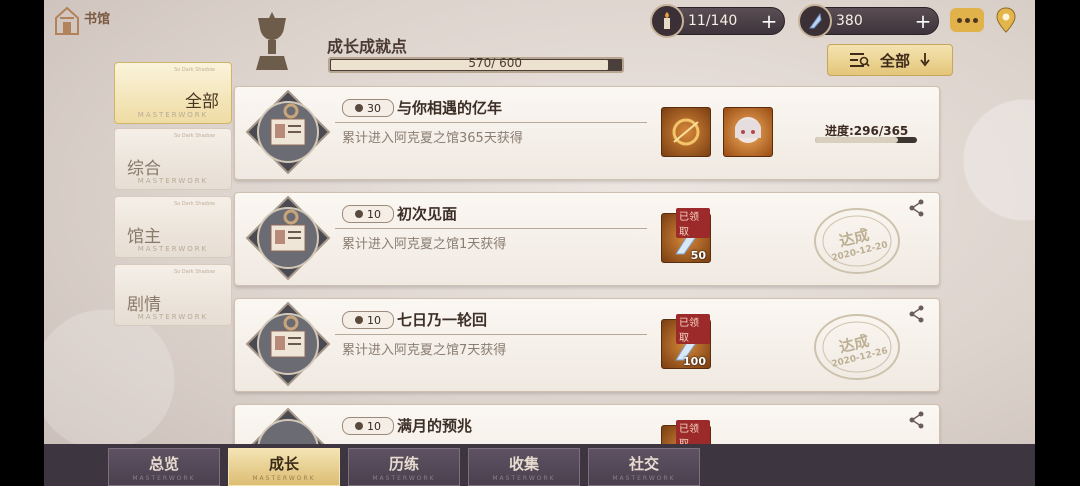  What do you see at coordinates (202, 102) in the screenshot?
I see `side-tab-label: 全部` at bounding box center [202, 102].